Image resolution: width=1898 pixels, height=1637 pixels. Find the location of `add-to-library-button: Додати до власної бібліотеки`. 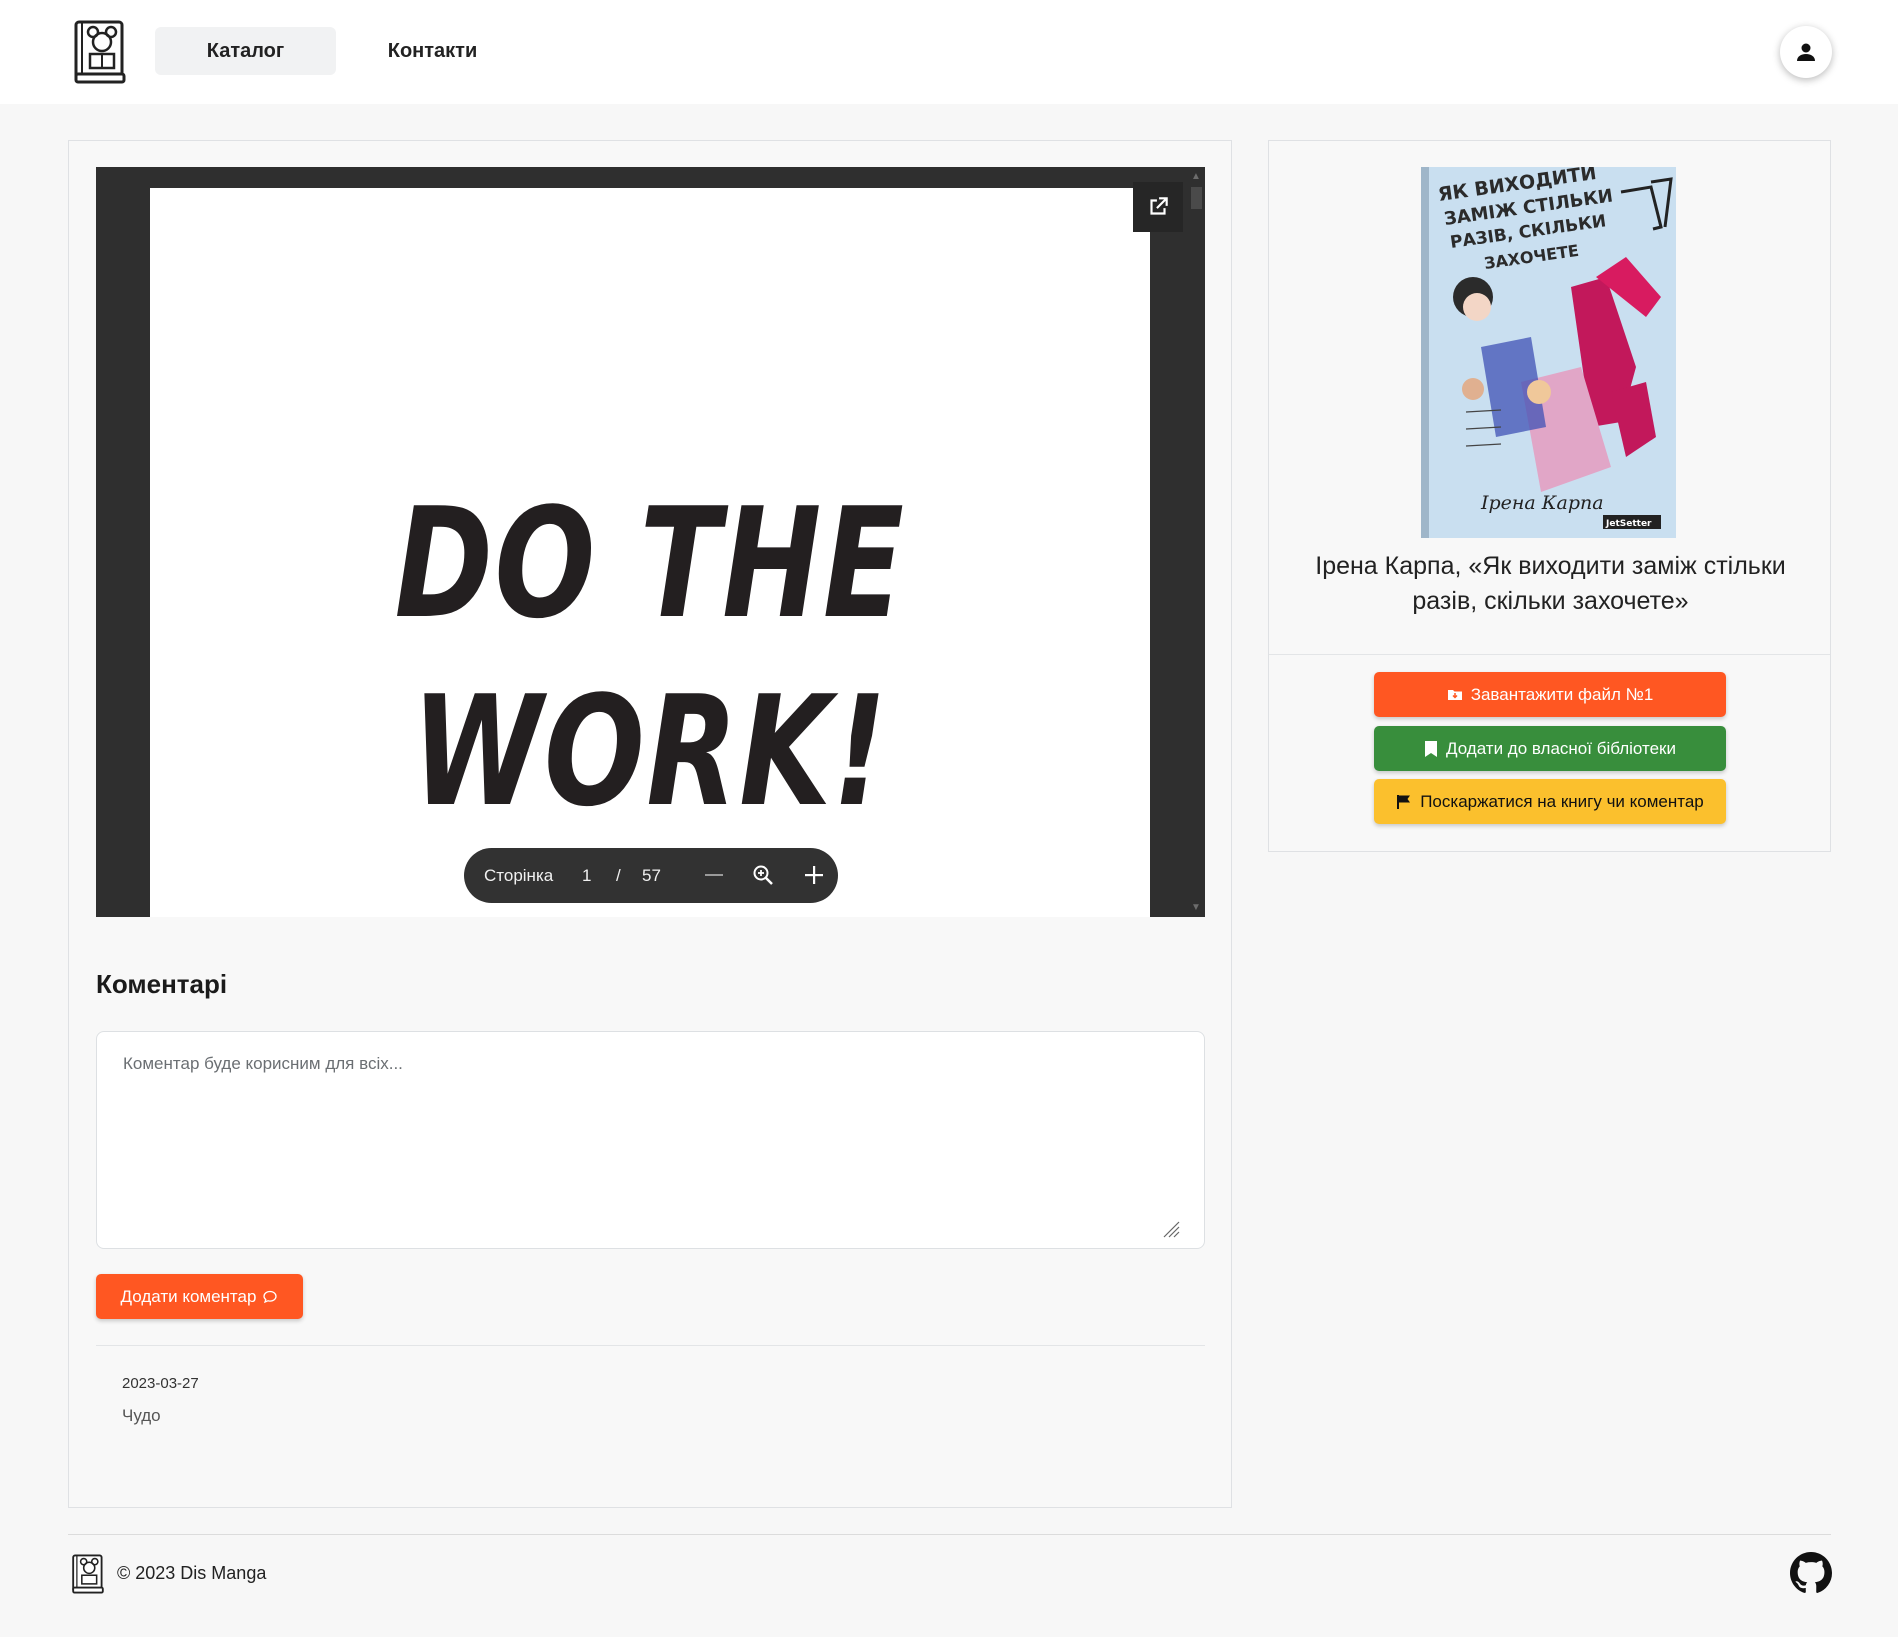

add-to-library-button: Додати до власної бібліотеки is located at coordinates (1550, 748).